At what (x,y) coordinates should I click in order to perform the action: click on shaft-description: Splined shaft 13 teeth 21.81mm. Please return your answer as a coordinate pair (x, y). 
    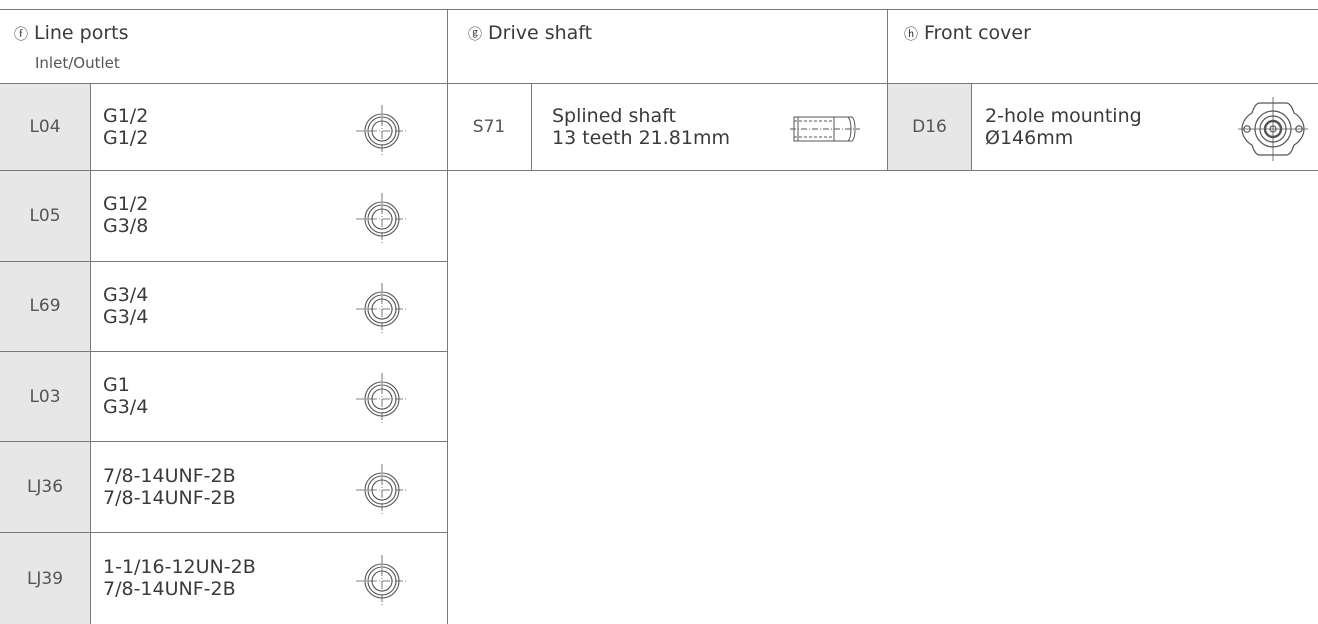
    Looking at the image, I should click on (641, 127).